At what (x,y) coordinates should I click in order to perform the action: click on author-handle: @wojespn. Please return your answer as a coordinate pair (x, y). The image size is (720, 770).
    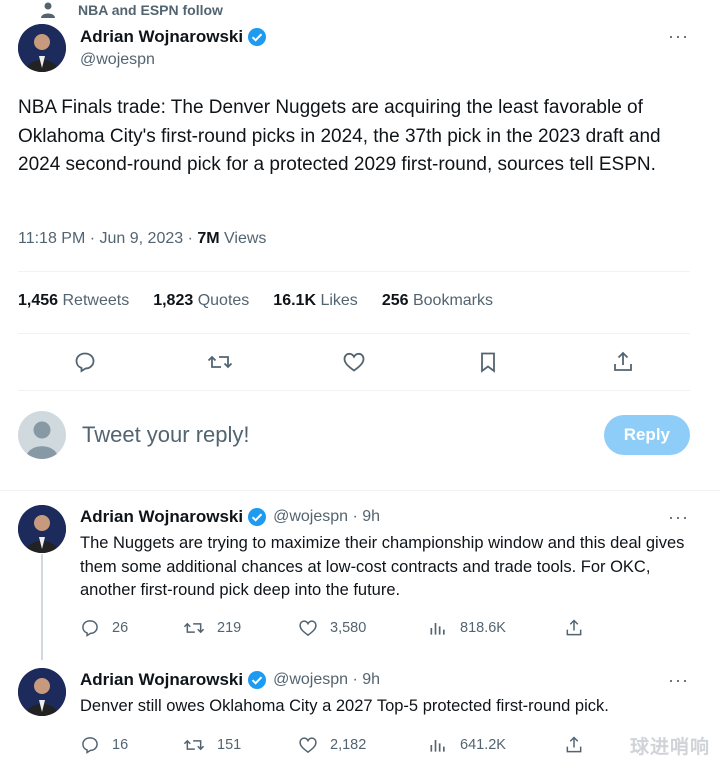
    Looking at the image, I should click on (173, 60).